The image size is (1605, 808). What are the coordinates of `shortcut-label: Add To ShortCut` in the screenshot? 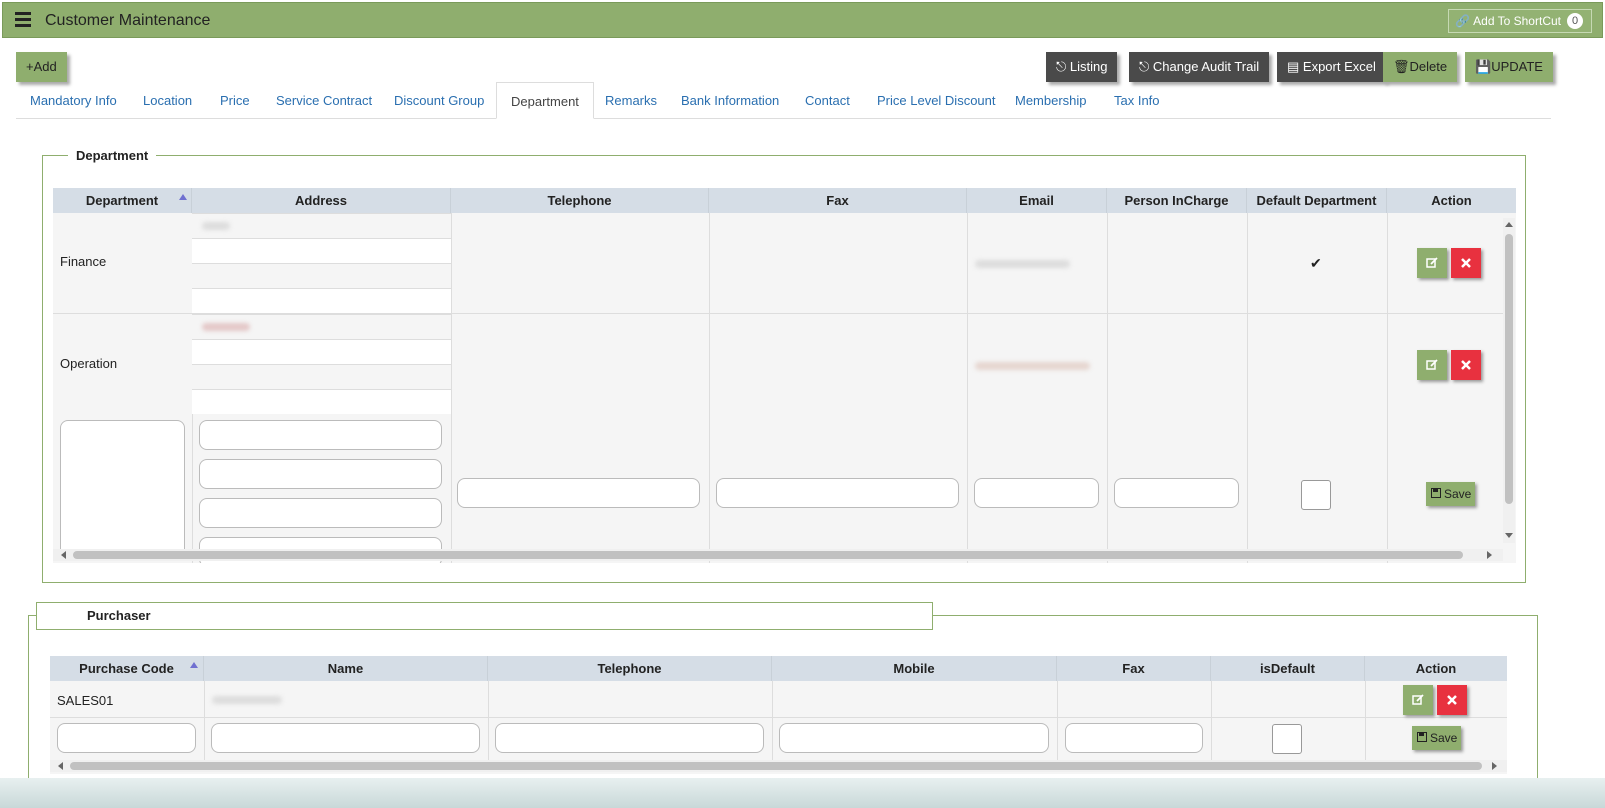 It's located at (1517, 21).